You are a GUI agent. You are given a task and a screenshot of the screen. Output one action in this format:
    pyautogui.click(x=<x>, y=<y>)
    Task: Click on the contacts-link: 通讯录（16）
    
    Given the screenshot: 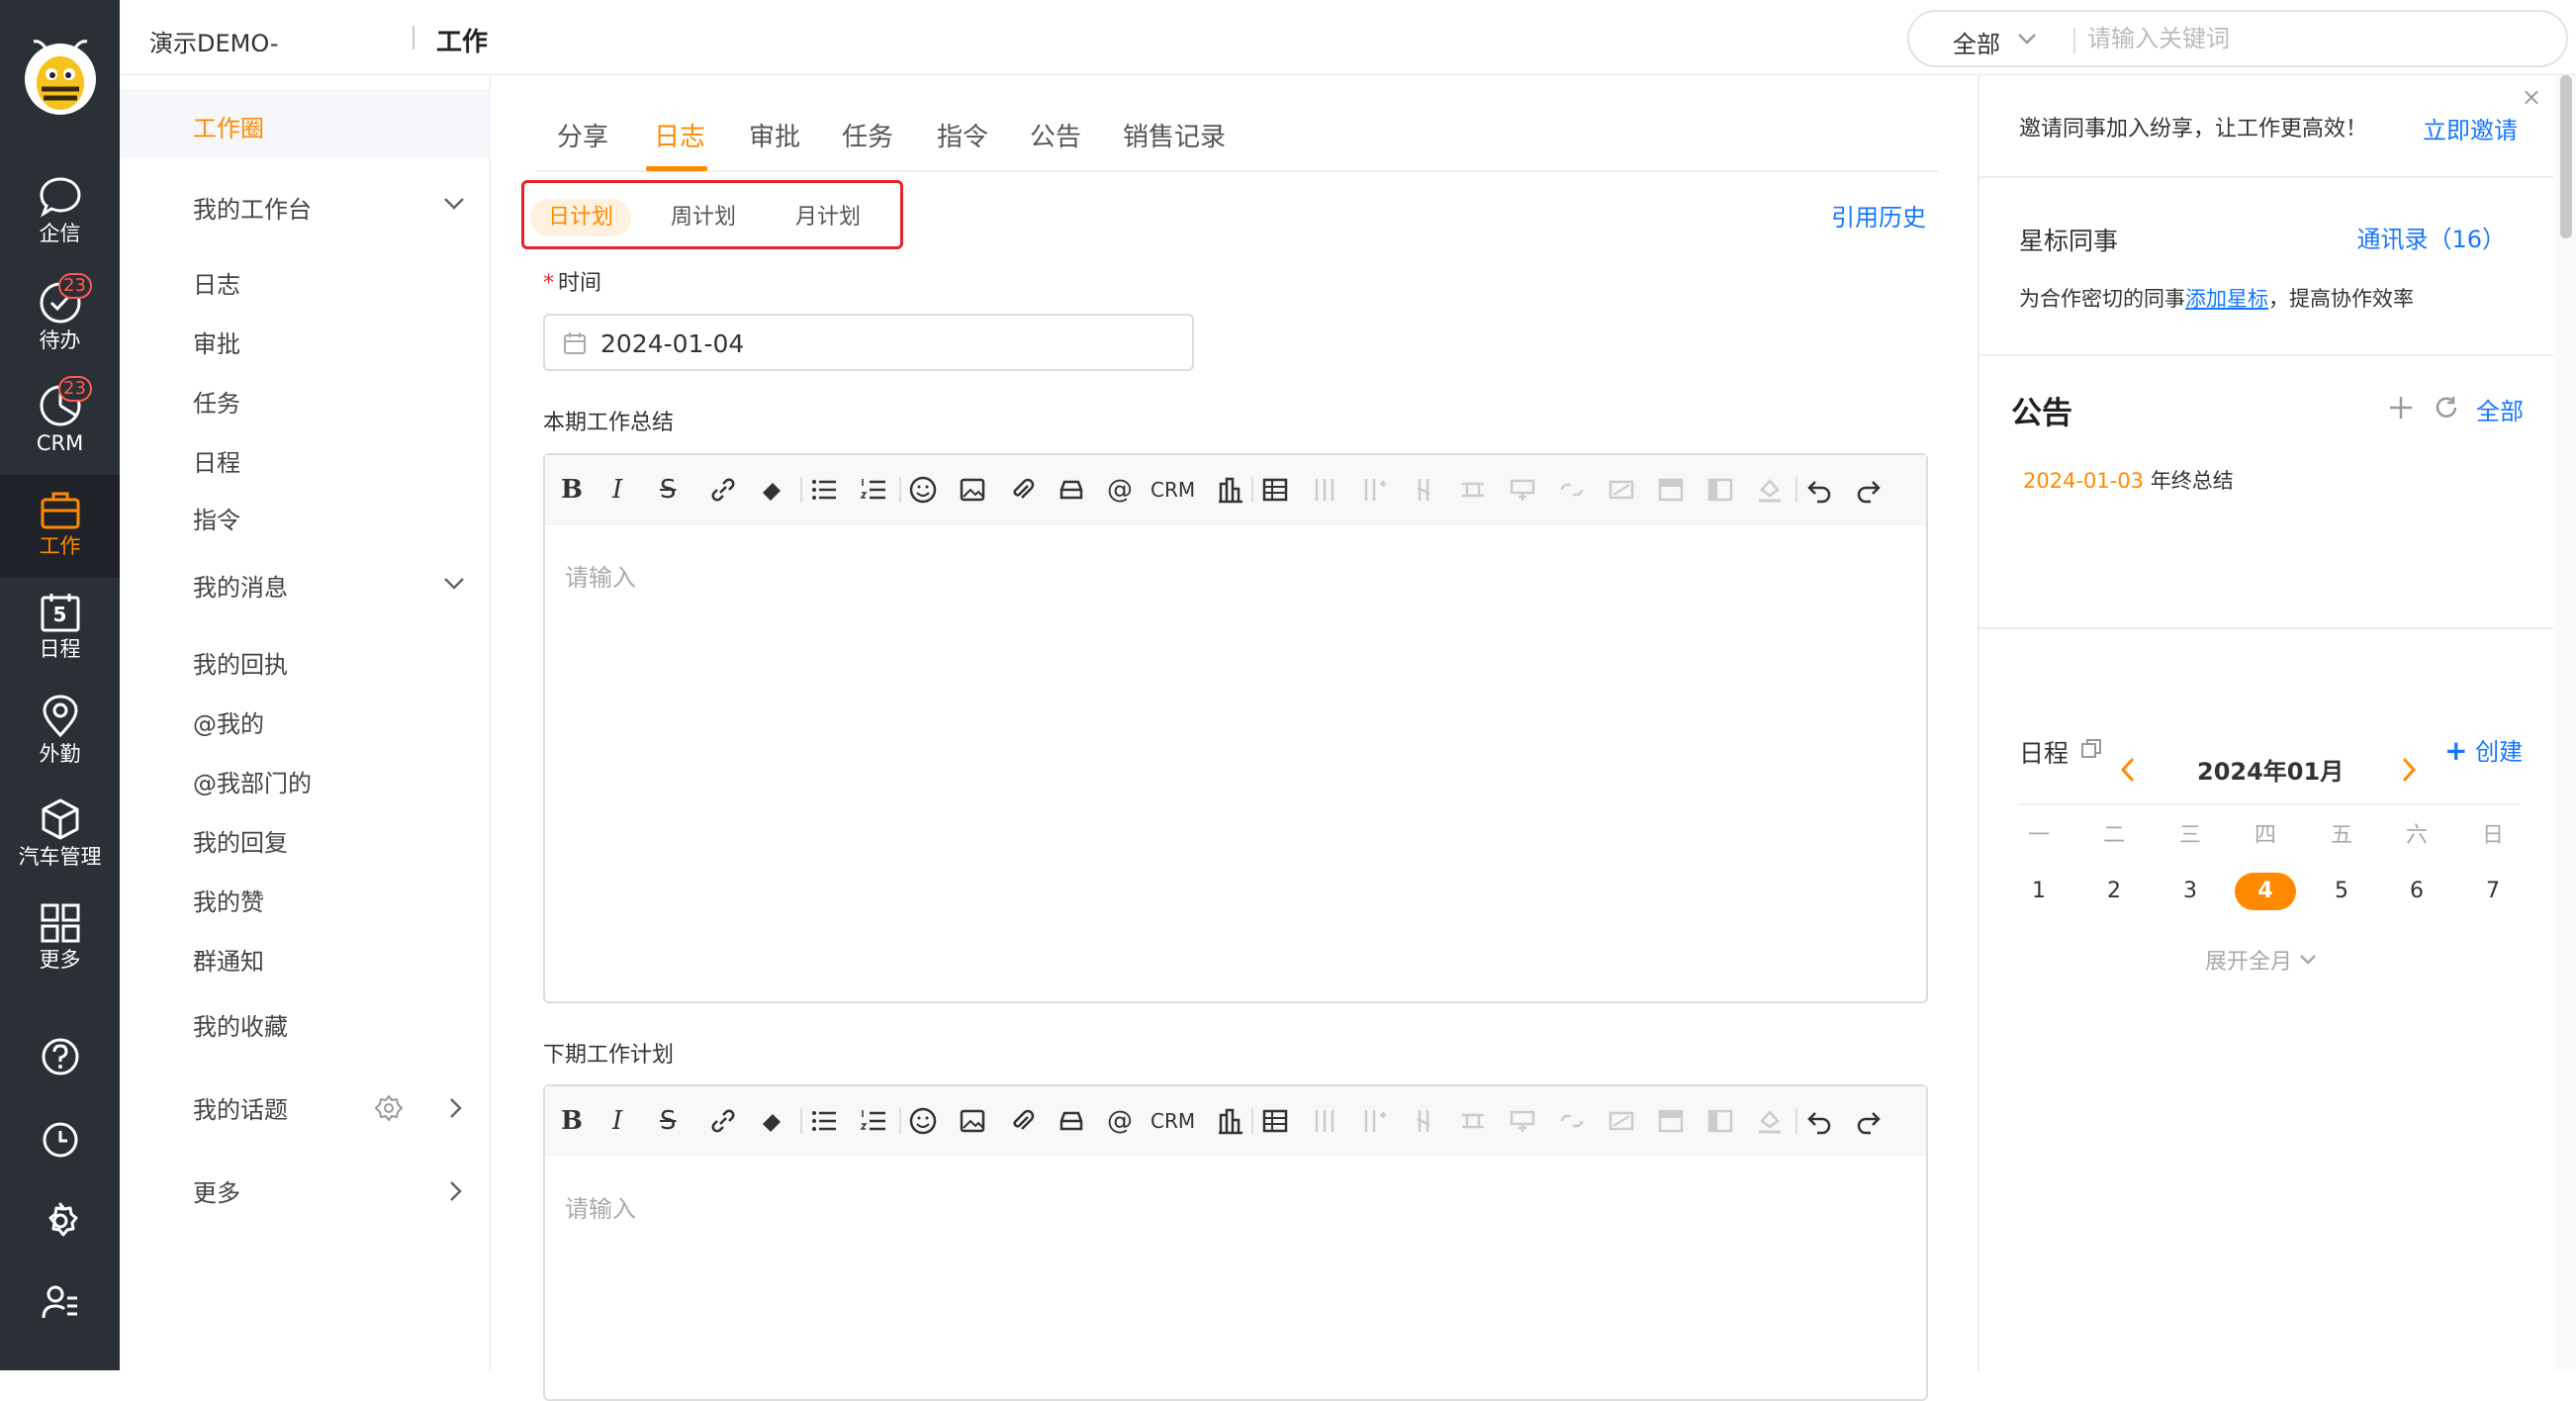 What is the action you would take?
    pyautogui.click(x=2431, y=237)
    